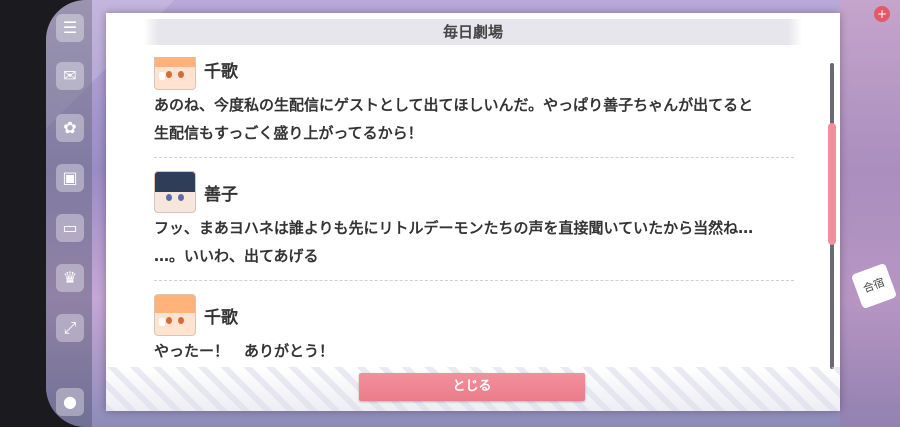 This screenshot has height=427, width=900. I want to click on dialog-title: 毎日劇場, so click(473, 32).